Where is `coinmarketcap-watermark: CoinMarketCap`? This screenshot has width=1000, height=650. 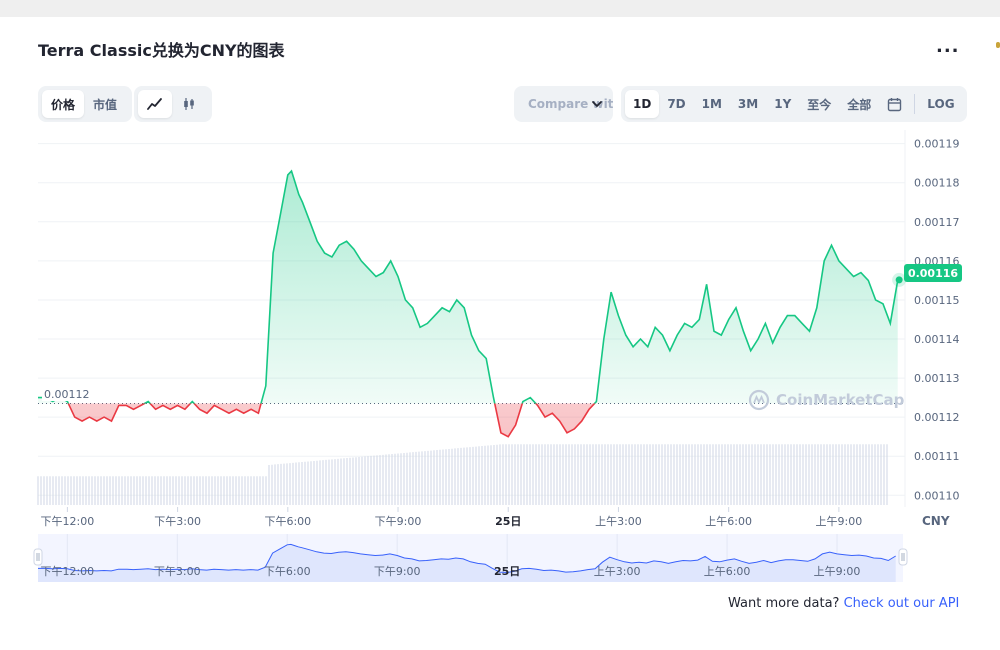 coinmarketcap-watermark: CoinMarketCap is located at coordinates (826, 400).